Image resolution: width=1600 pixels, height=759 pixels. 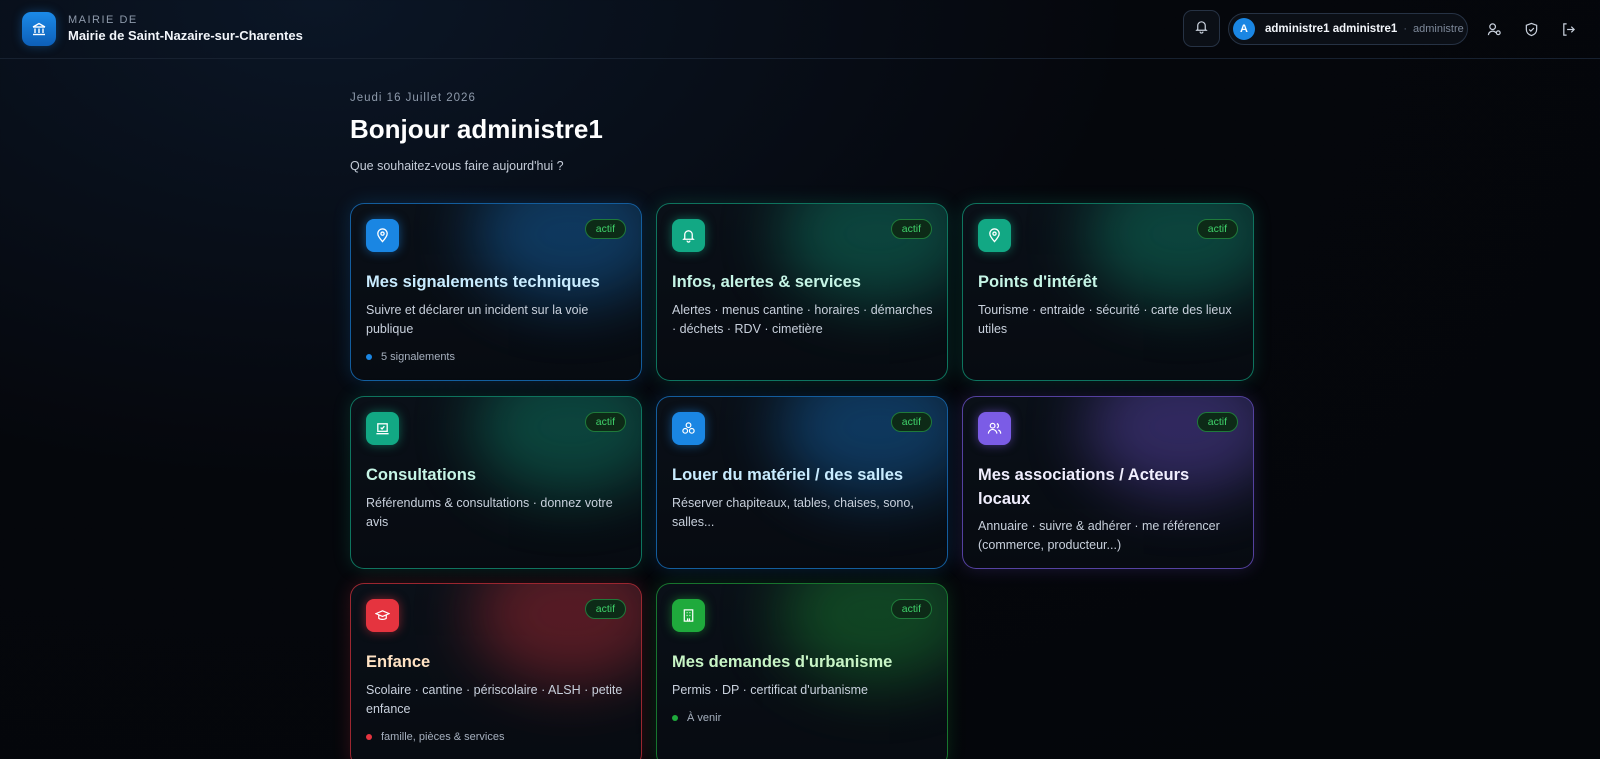 What do you see at coordinates (398, 662) in the screenshot?
I see `card-title: Enfance` at bounding box center [398, 662].